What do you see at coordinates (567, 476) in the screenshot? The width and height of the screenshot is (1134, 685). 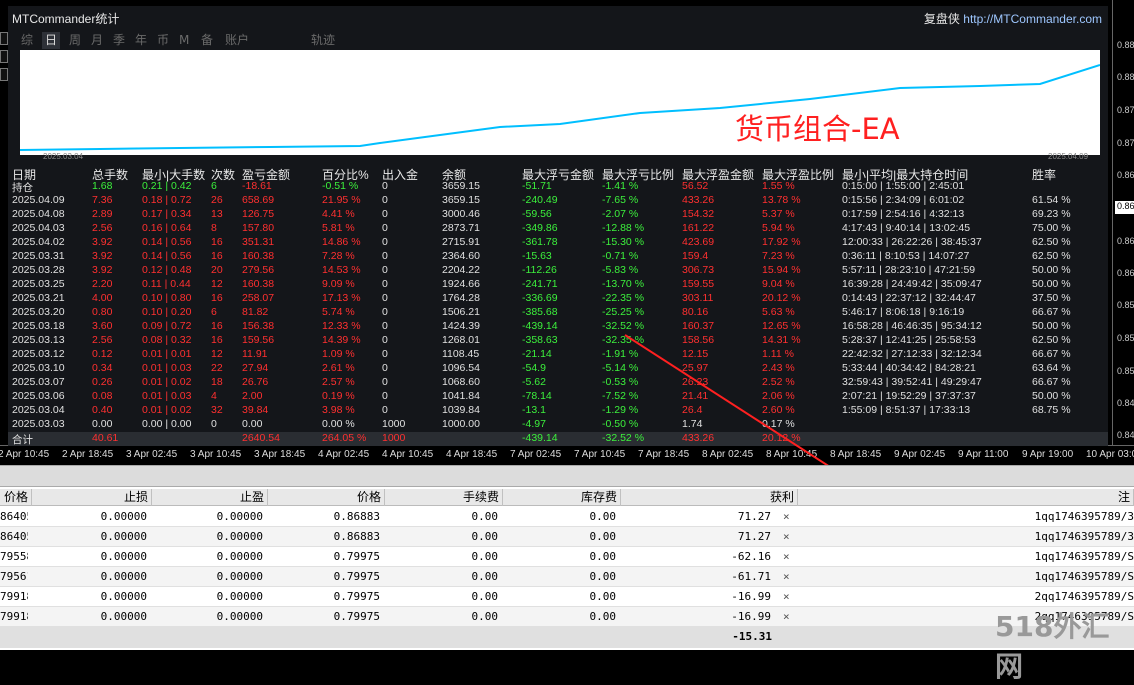 I see `terminal-splitter` at bounding box center [567, 476].